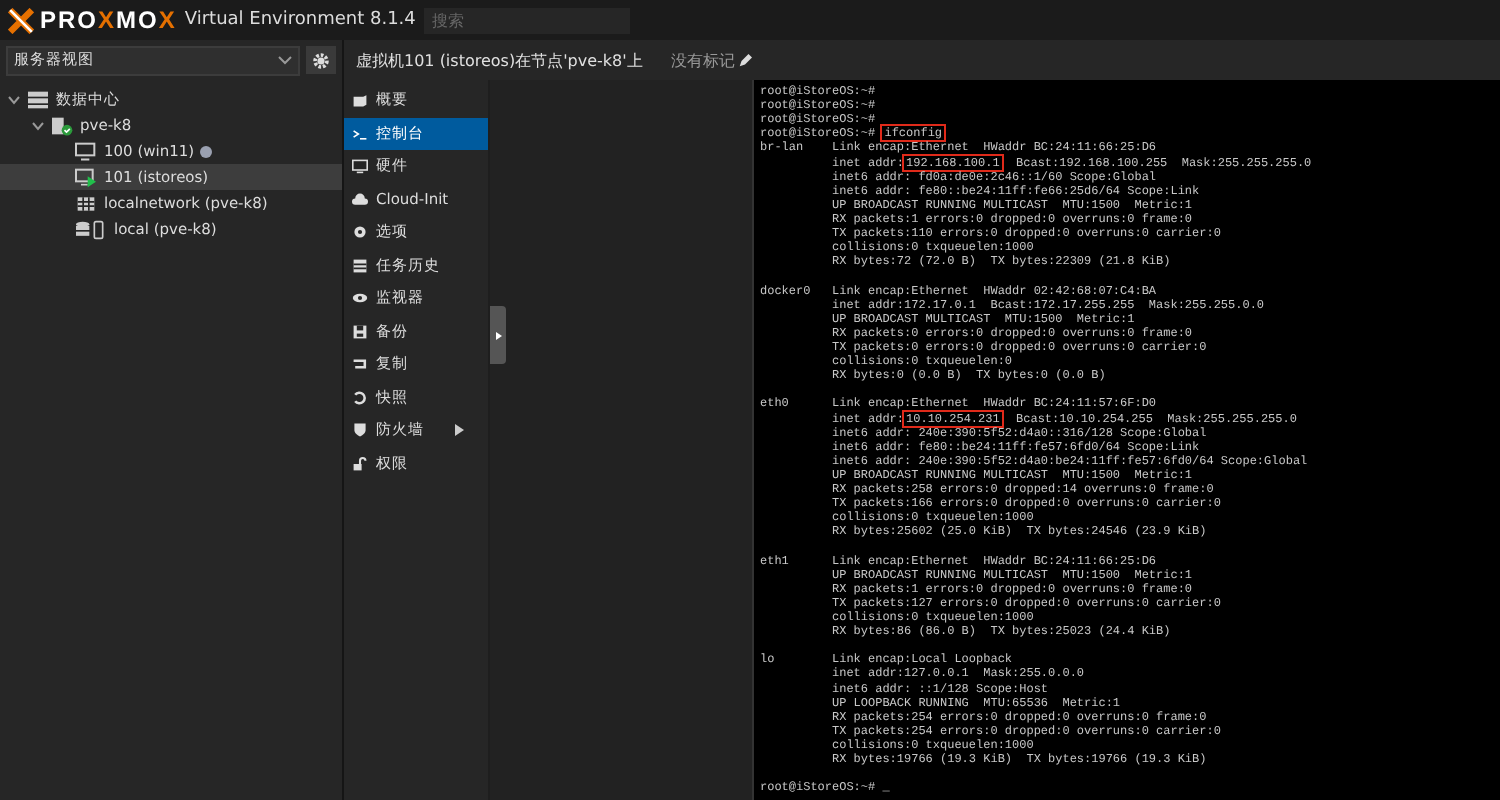 This screenshot has width=1500, height=800. I want to click on tags-edit: 没有标记, so click(711, 60).